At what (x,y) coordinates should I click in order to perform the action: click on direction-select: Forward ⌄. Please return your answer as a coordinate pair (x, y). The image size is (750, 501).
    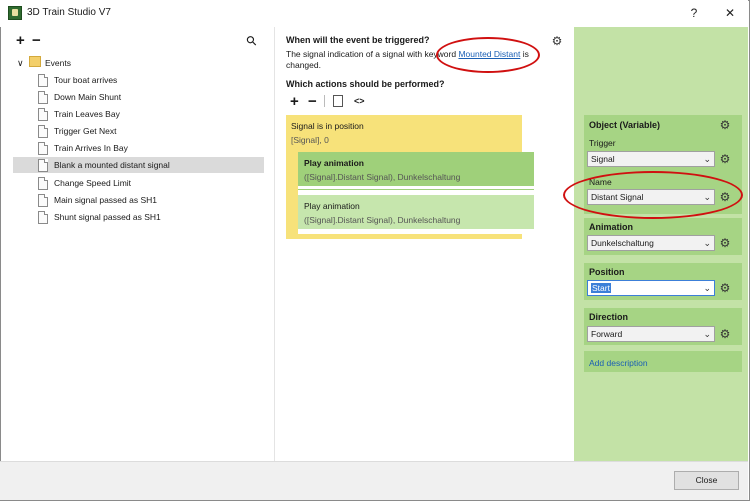
    Looking at the image, I should click on (651, 334).